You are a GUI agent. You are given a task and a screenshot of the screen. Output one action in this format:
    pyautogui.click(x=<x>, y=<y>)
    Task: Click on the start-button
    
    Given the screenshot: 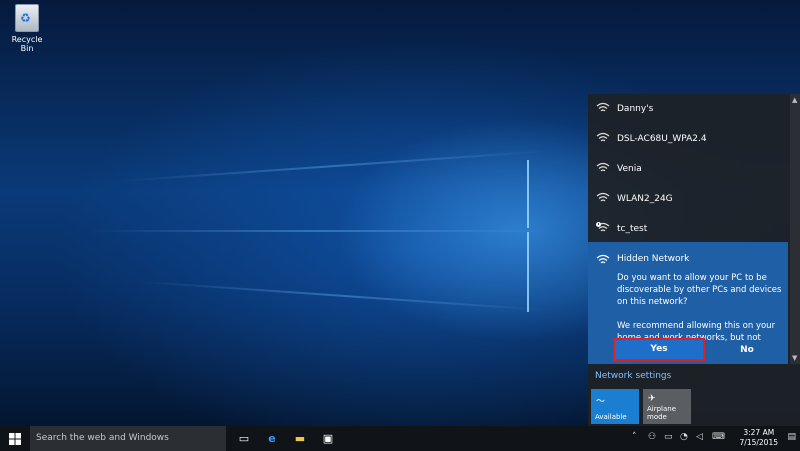 What is the action you would take?
    pyautogui.click(x=15, y=438)
    